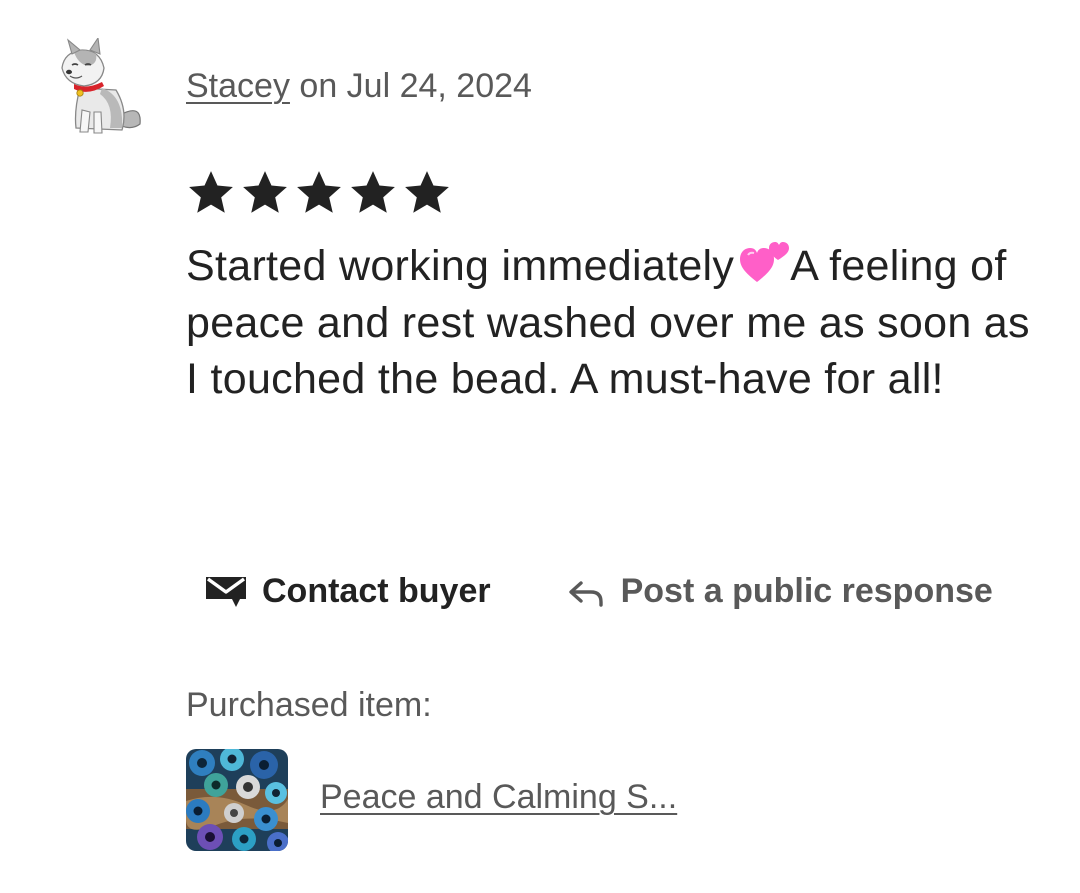 Image resolution: width=1080 pixels, height=893 pixels. What do you see at coordinates (806, 591) in the screenshot?
I see `post-public-response-label: Post a public response` at bounding box center [806, 591].